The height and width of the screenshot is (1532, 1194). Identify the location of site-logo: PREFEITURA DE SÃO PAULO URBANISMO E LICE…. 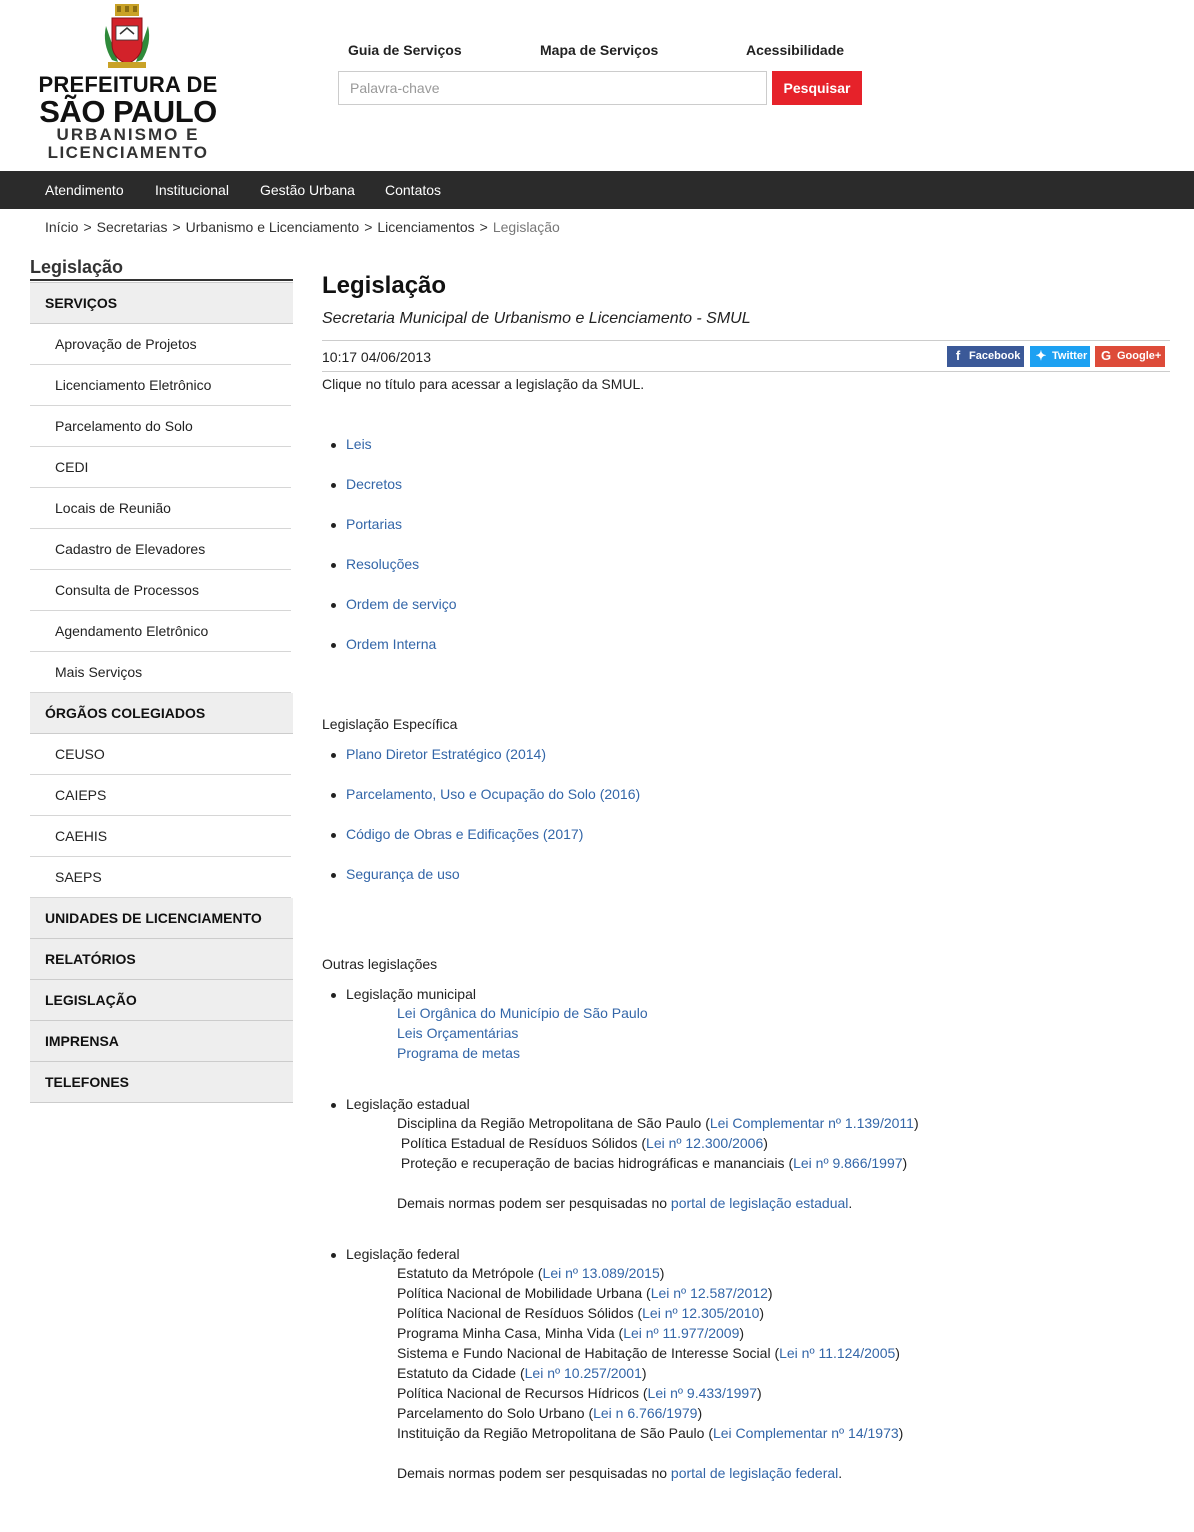
(128, 84).